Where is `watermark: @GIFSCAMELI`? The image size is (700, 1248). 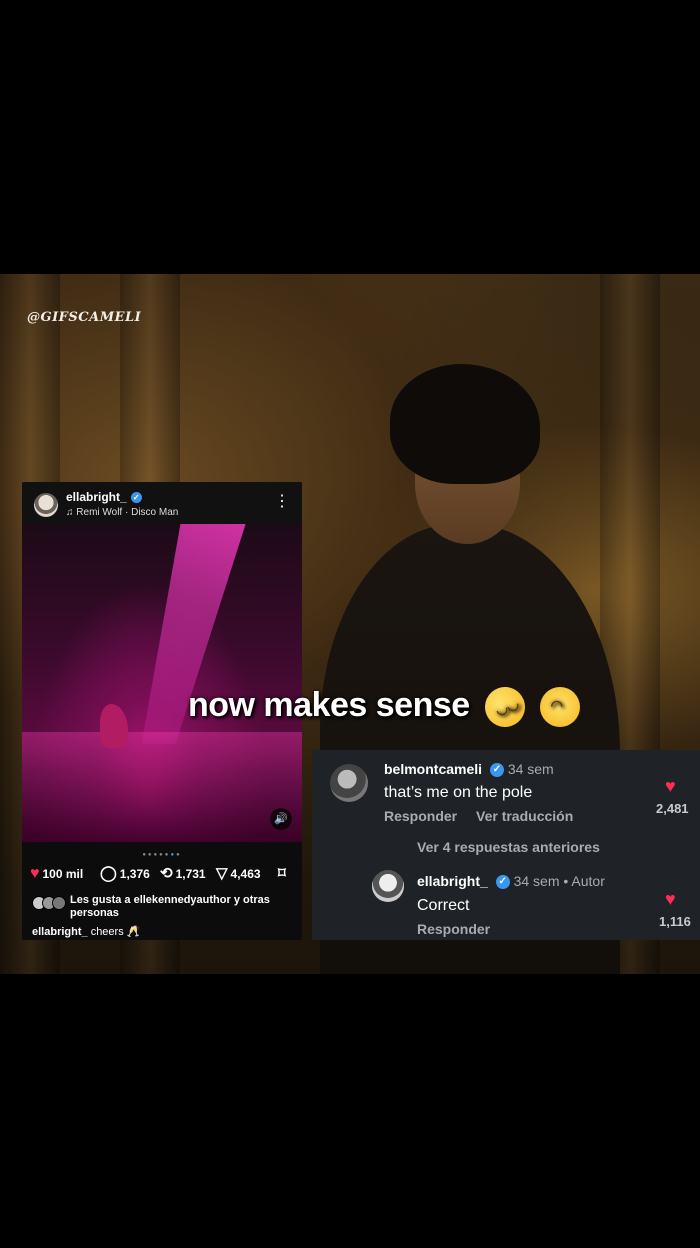
watermark: @GIFSCAMELI is located at coordinates (84, 317).